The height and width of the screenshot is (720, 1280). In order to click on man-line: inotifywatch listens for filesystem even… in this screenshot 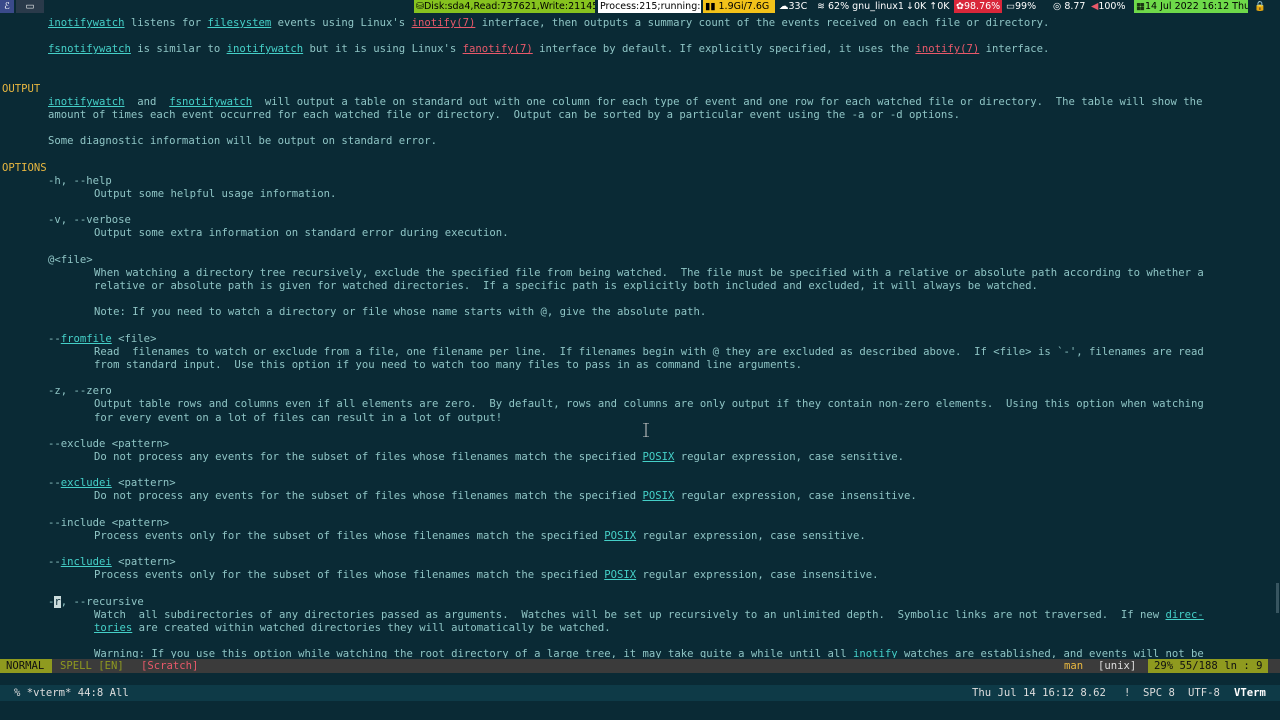, I will do `click(548, 23)`.